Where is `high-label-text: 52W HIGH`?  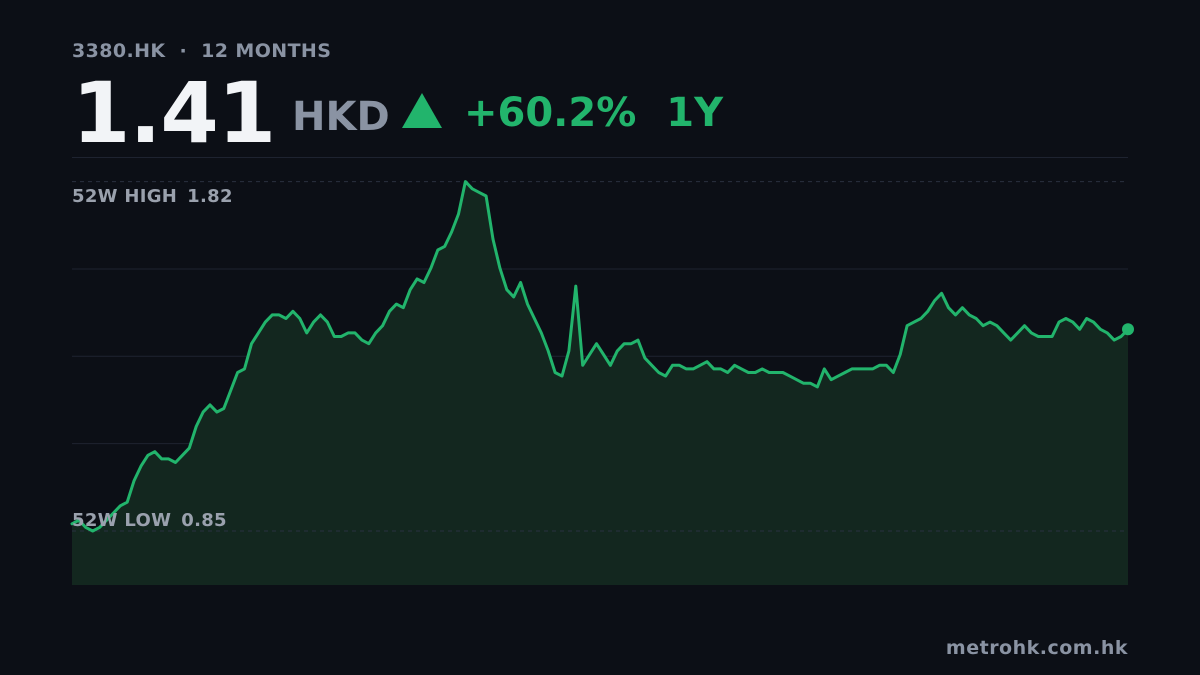
high-label-text: 52W HIGH is located at coordinates (125, 196).